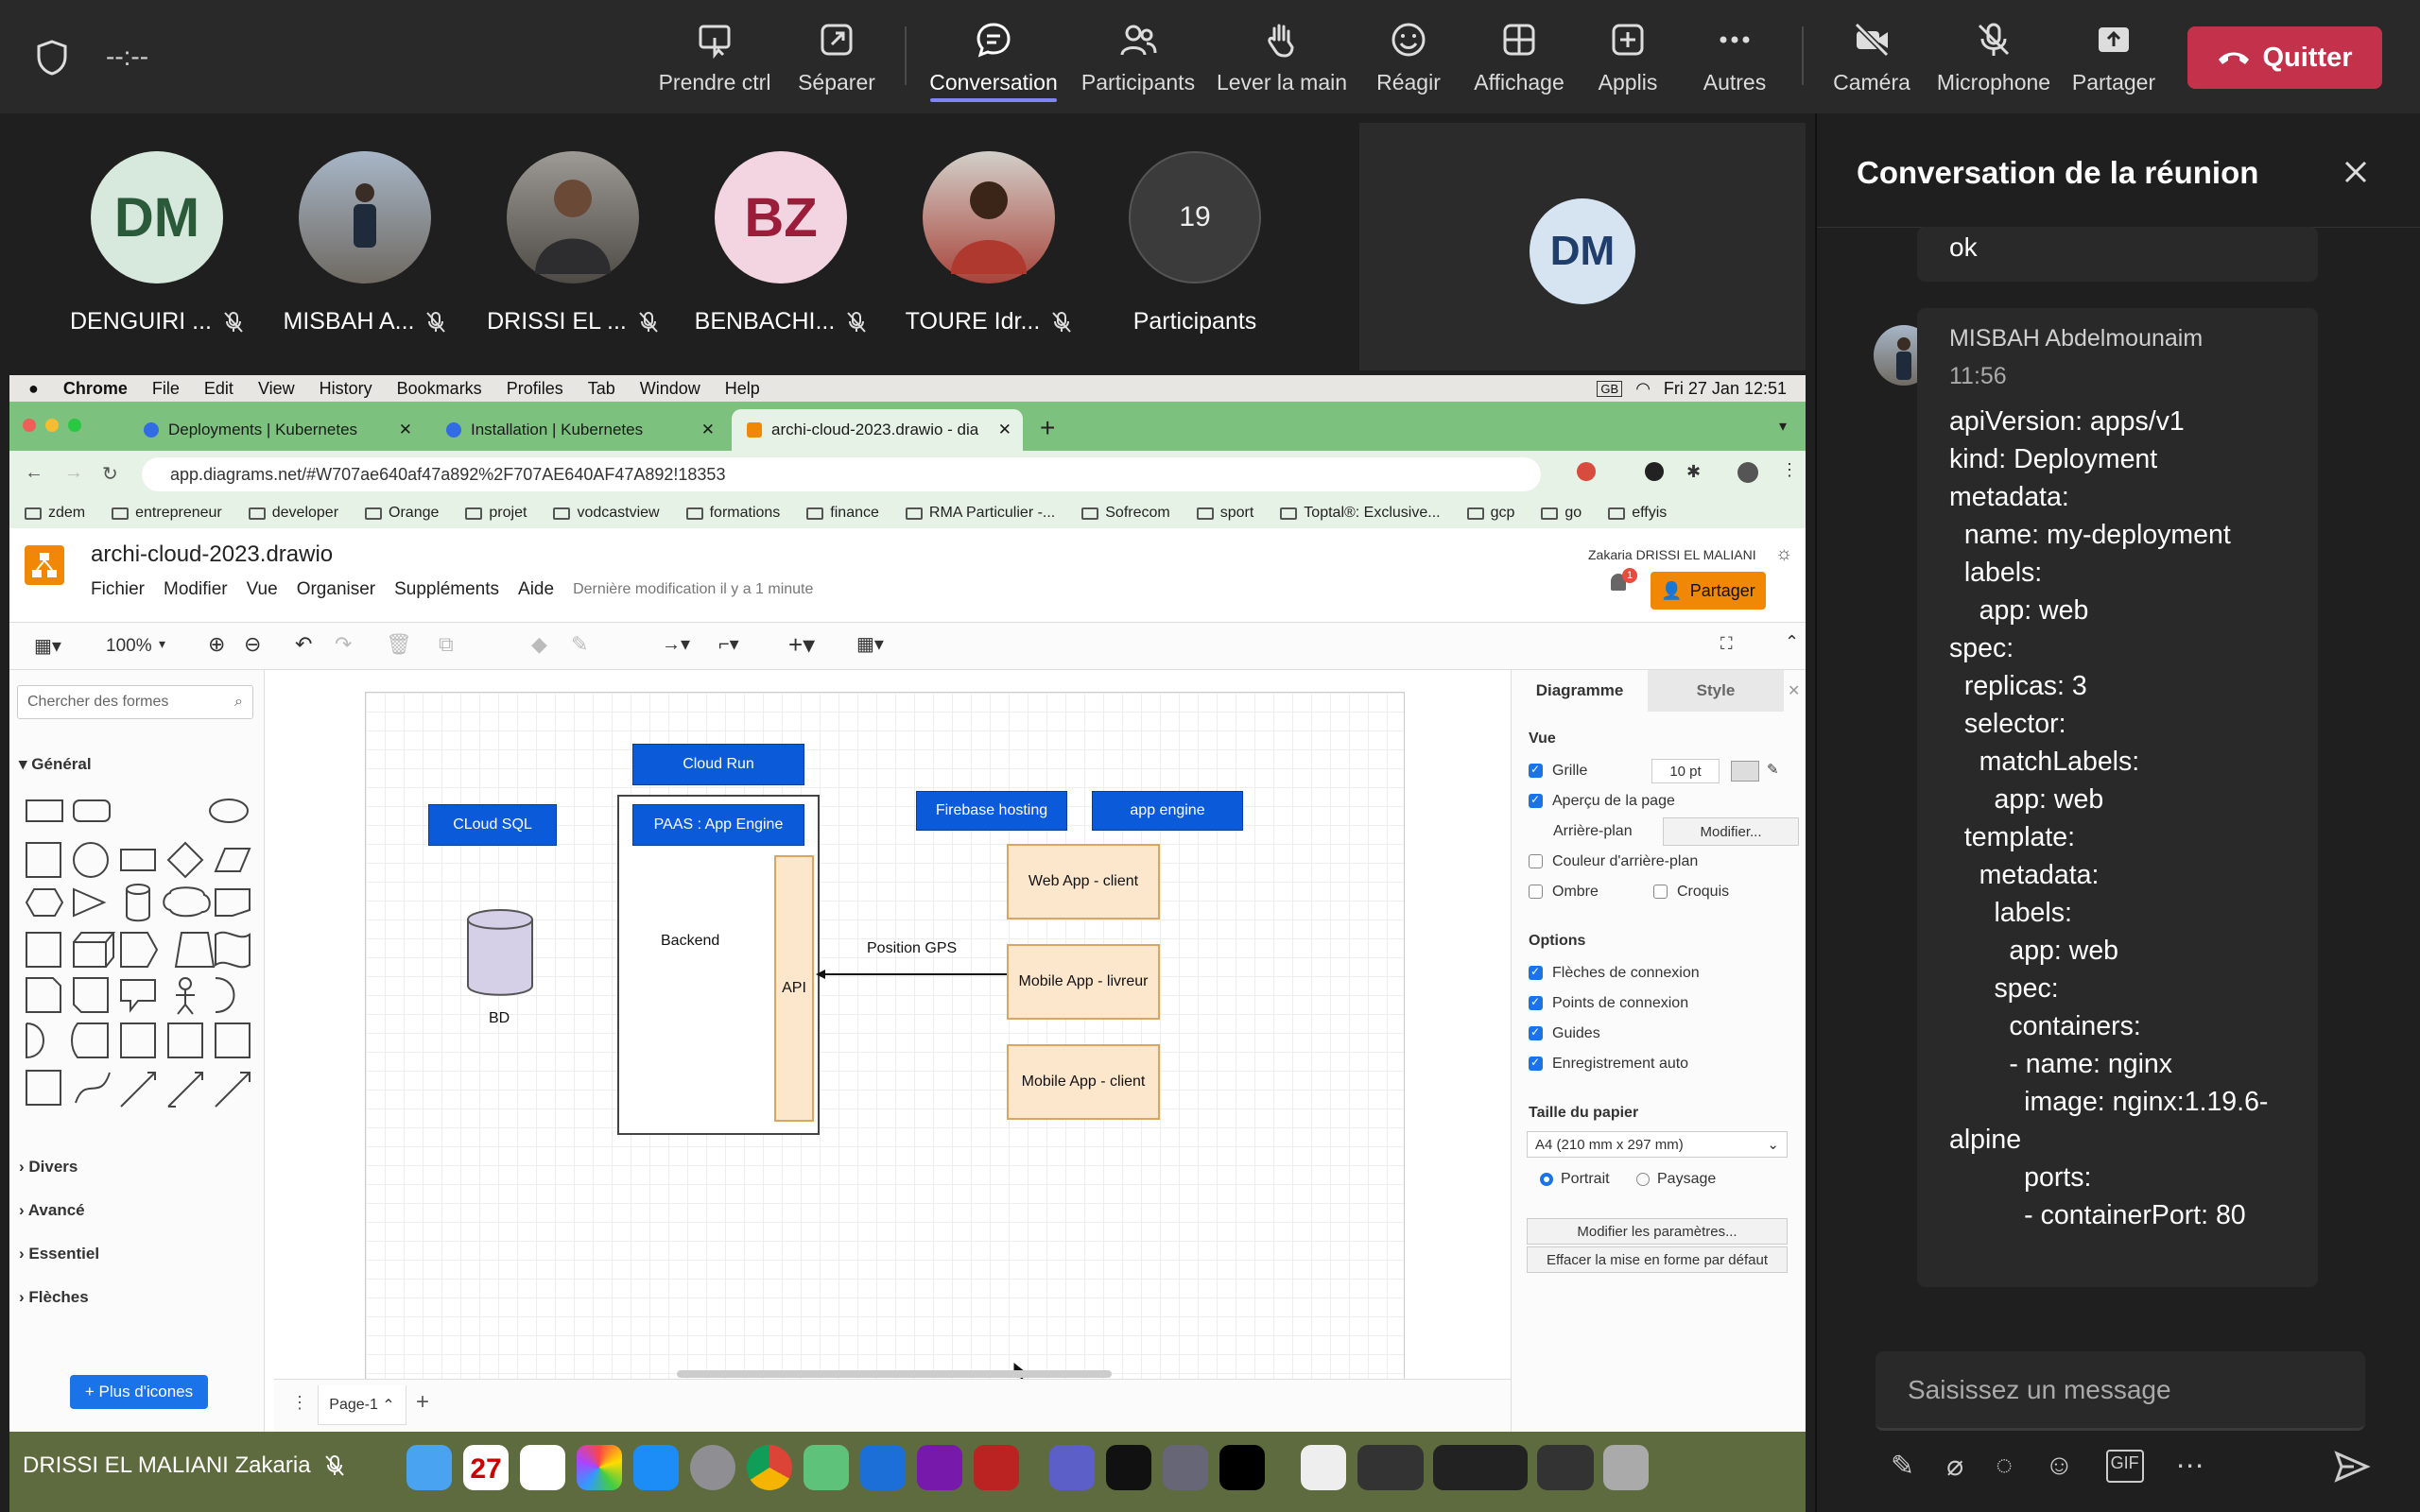 The height and width of the screenshot is (1512, 2420). I want to click on shape-cloud-sql: CLoud SQL, so click(493, 825).